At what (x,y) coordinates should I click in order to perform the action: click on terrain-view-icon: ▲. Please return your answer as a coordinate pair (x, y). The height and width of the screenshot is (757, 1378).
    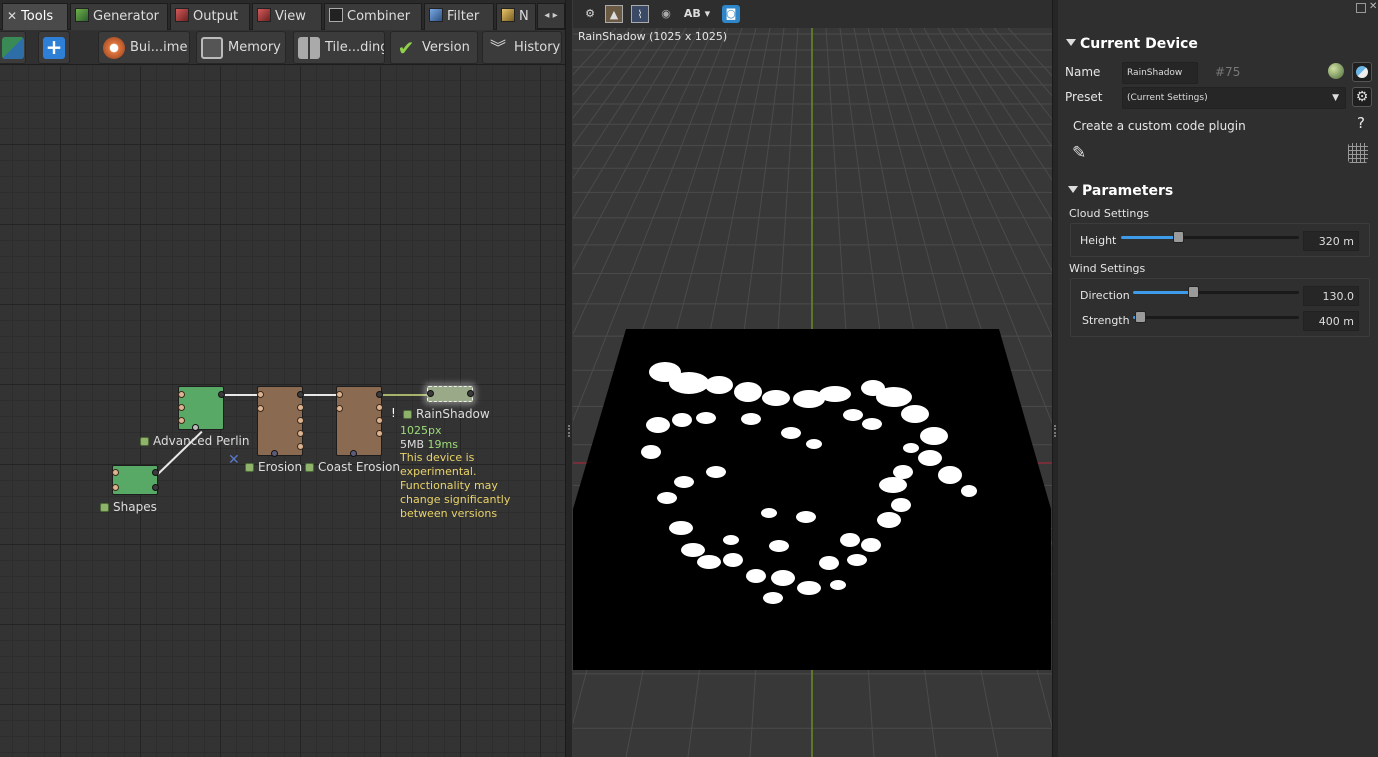
    Looking at the image, I should click on (614, 14).